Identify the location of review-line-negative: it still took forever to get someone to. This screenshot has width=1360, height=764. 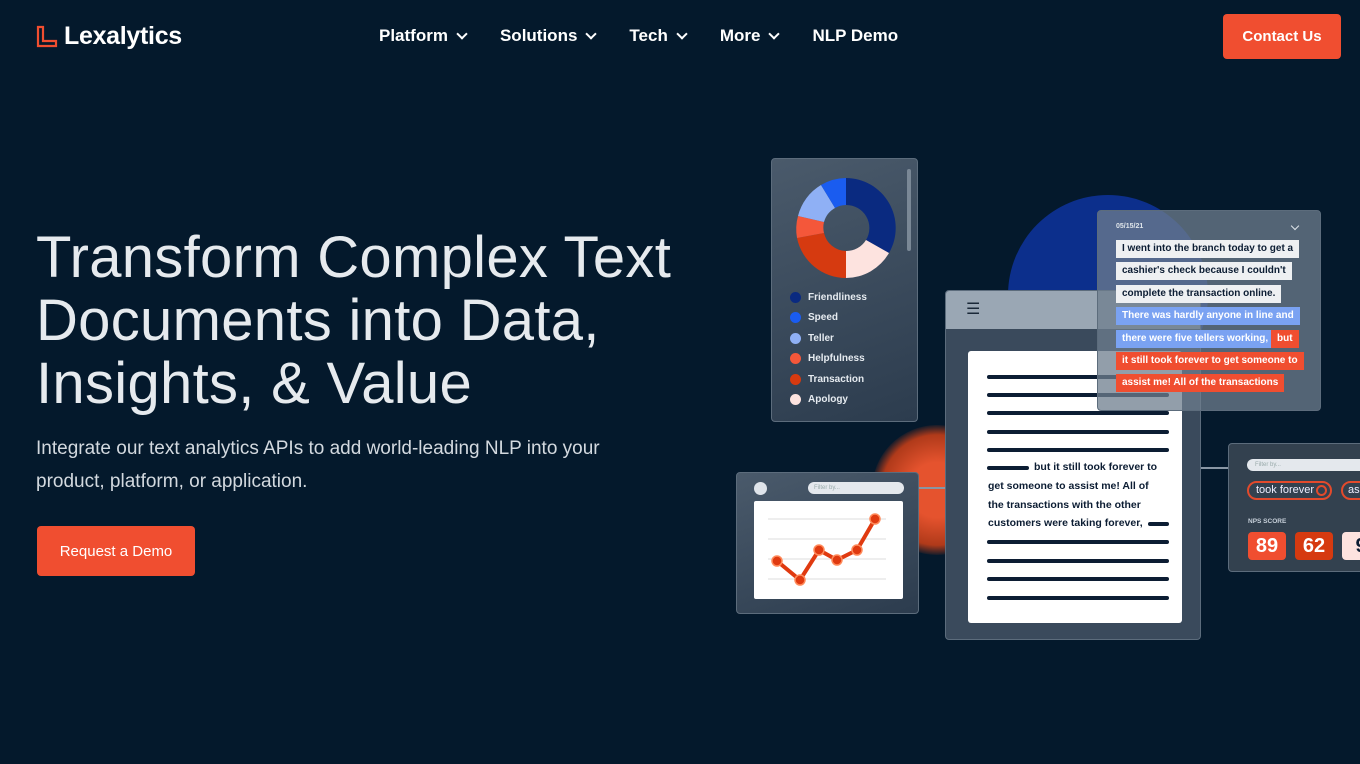
(1210, 361).